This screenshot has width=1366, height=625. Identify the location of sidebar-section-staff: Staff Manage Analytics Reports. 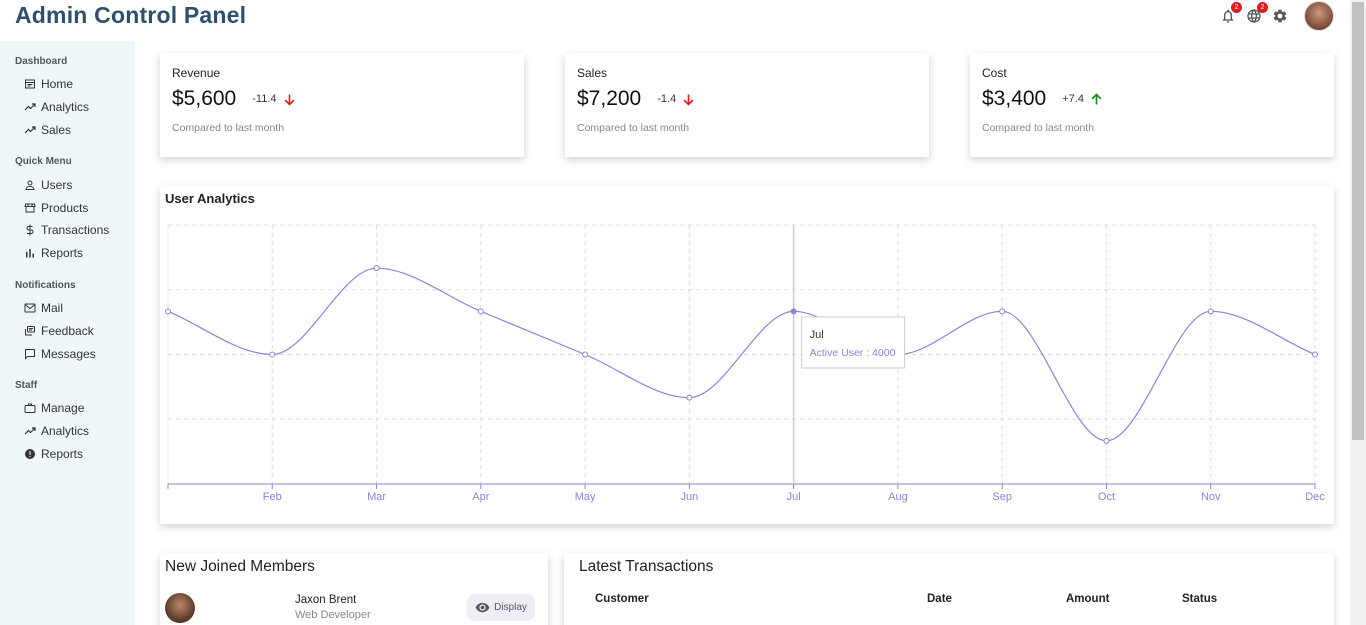
(67, 422).